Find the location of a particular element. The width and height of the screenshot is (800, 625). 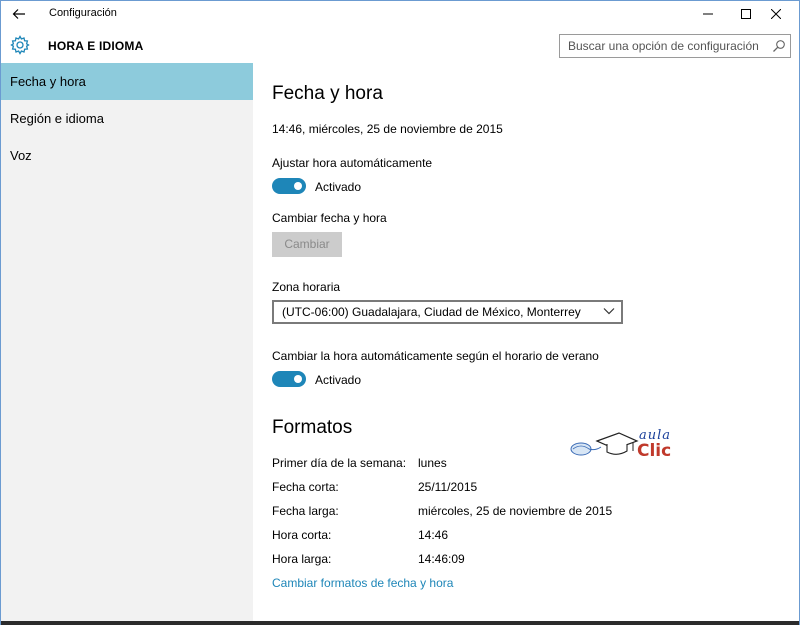

page-title: Fecha y hora is located at coordinates (327, 93).